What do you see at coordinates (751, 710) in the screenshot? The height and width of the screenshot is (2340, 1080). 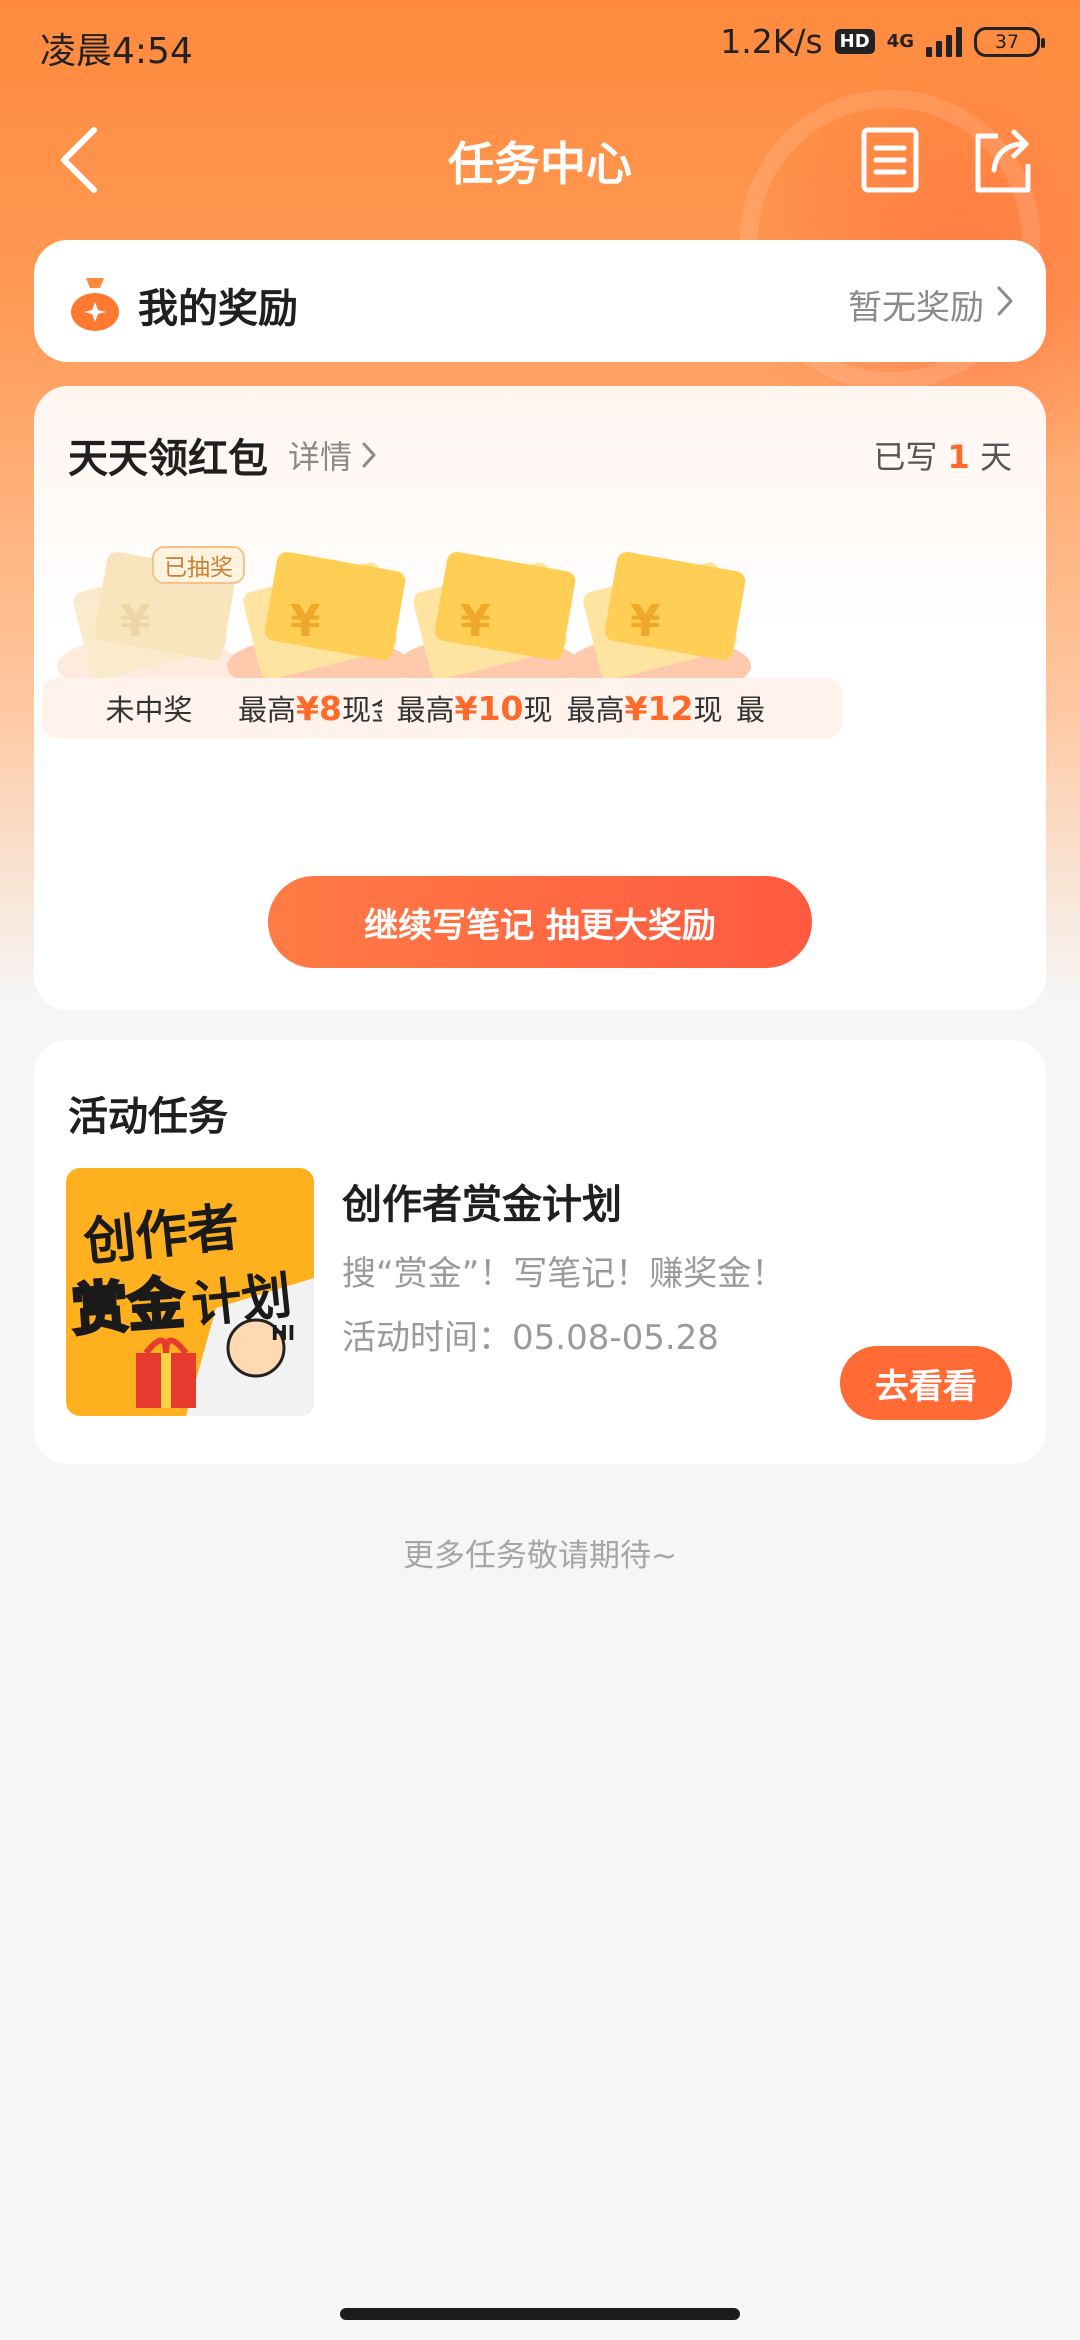 I see `prize-prefix: 最` at bounding box center [751, 710].